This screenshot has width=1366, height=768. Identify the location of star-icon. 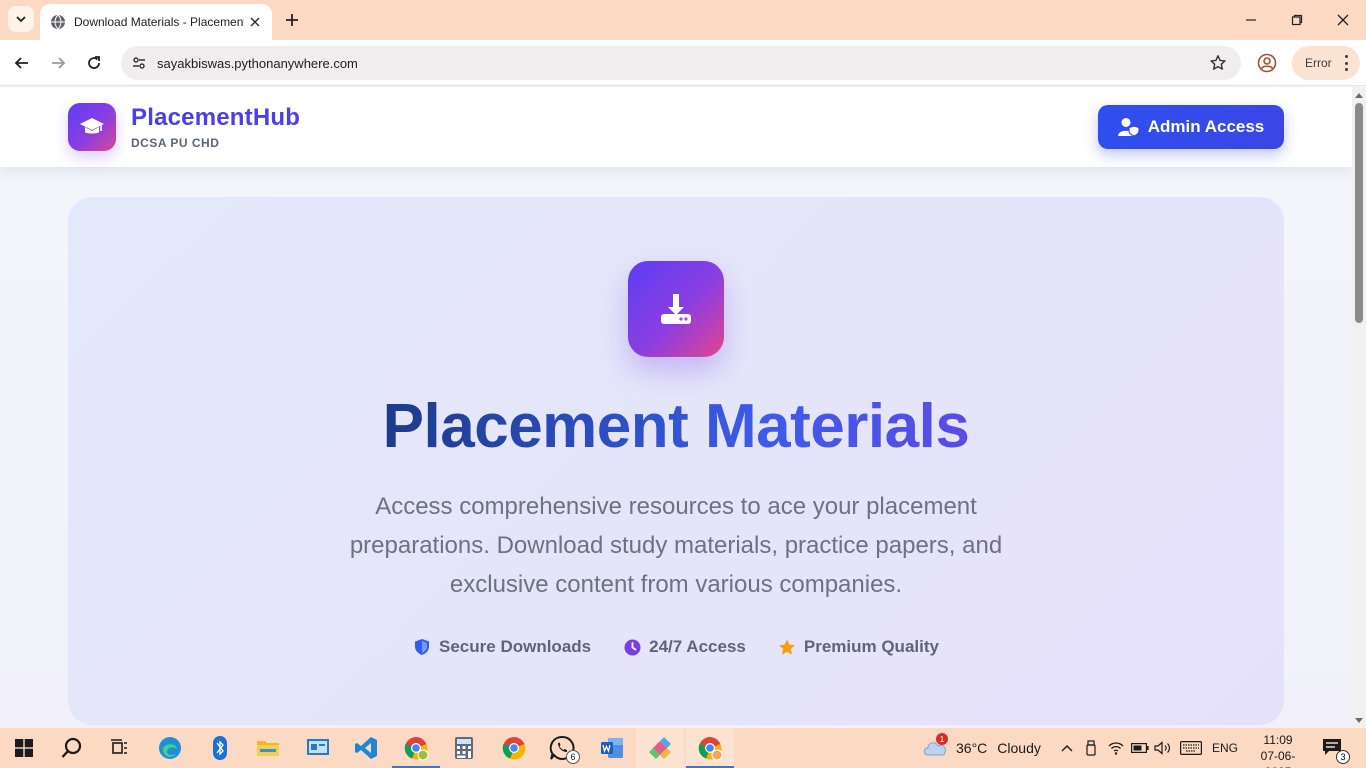
(787, 647).